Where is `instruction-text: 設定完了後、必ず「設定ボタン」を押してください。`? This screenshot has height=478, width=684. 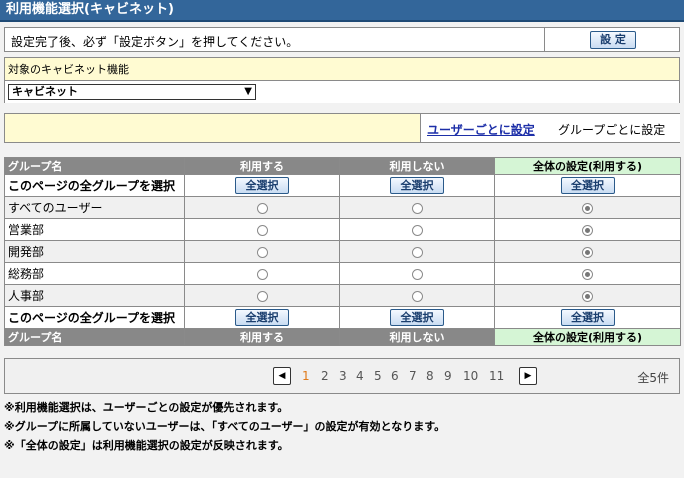 instruction-text: 設定完了後、必ず「設定ボタン」を押してください。 is located at coordinates (155, 42).